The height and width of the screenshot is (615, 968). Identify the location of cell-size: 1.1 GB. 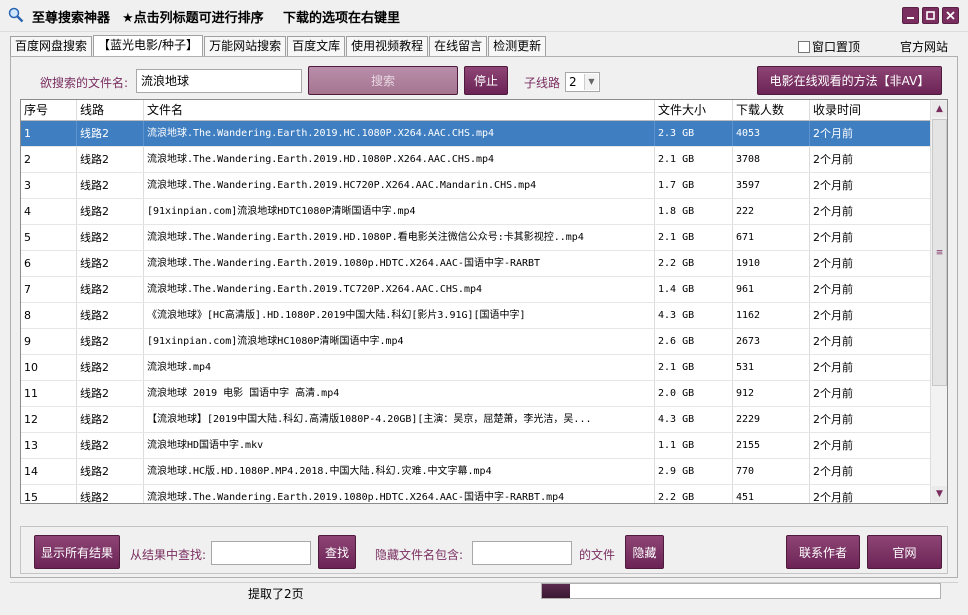
(694, 445).